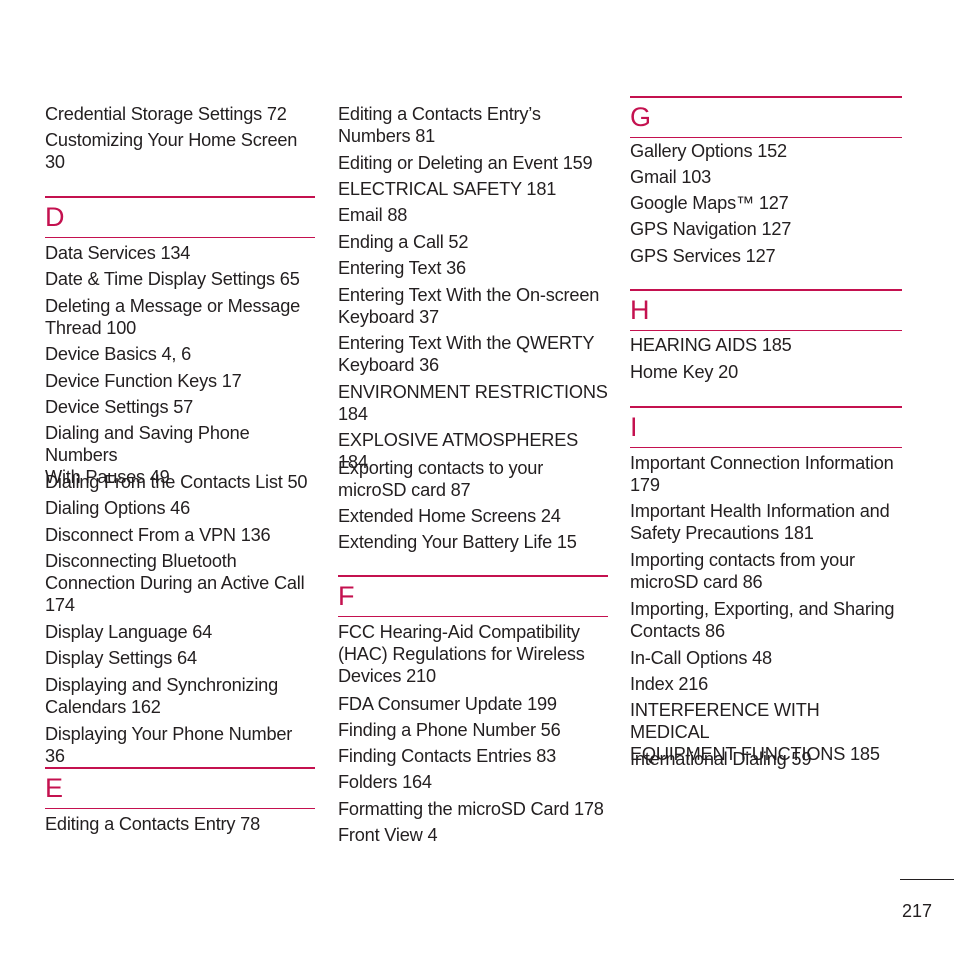 The height and width of the screenshot is (954, 954). I want to click on section-letter-heading: F, so click(346, 596).